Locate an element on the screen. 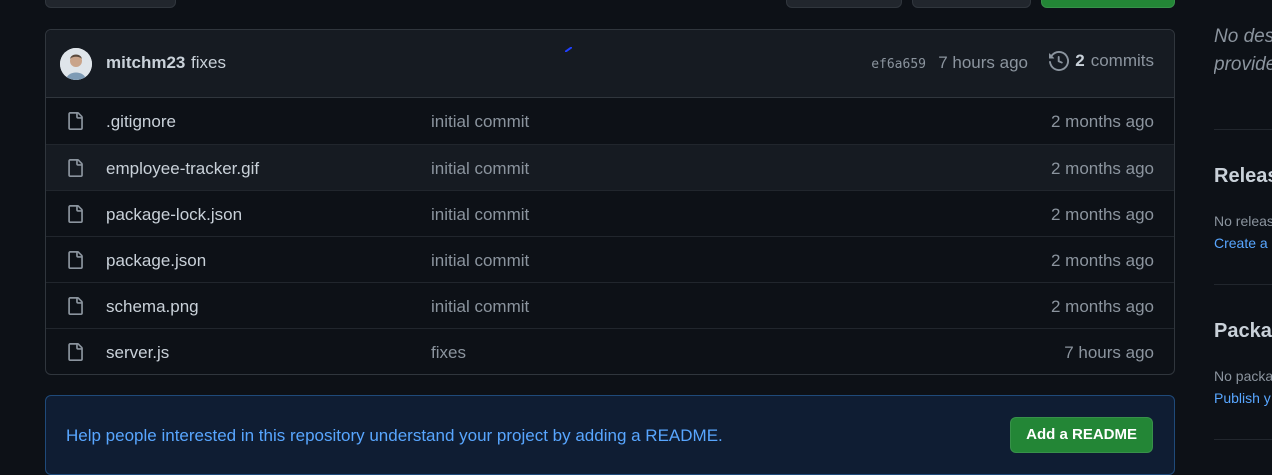 The height and width of the screenshot is (475, 1272). add-readme-button: Add a README is located at coordinates (1081, 435).